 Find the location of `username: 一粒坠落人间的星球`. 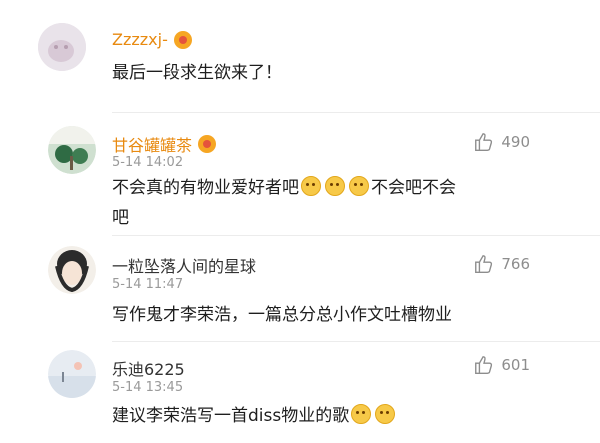

username: 一粒坠落人间的星球 is located at coordinates (184, 265).